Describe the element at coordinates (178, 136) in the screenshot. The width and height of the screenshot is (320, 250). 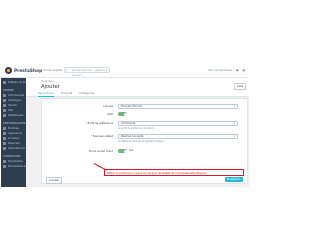
I see `status-select: Paiement accepté ▾` at that location.